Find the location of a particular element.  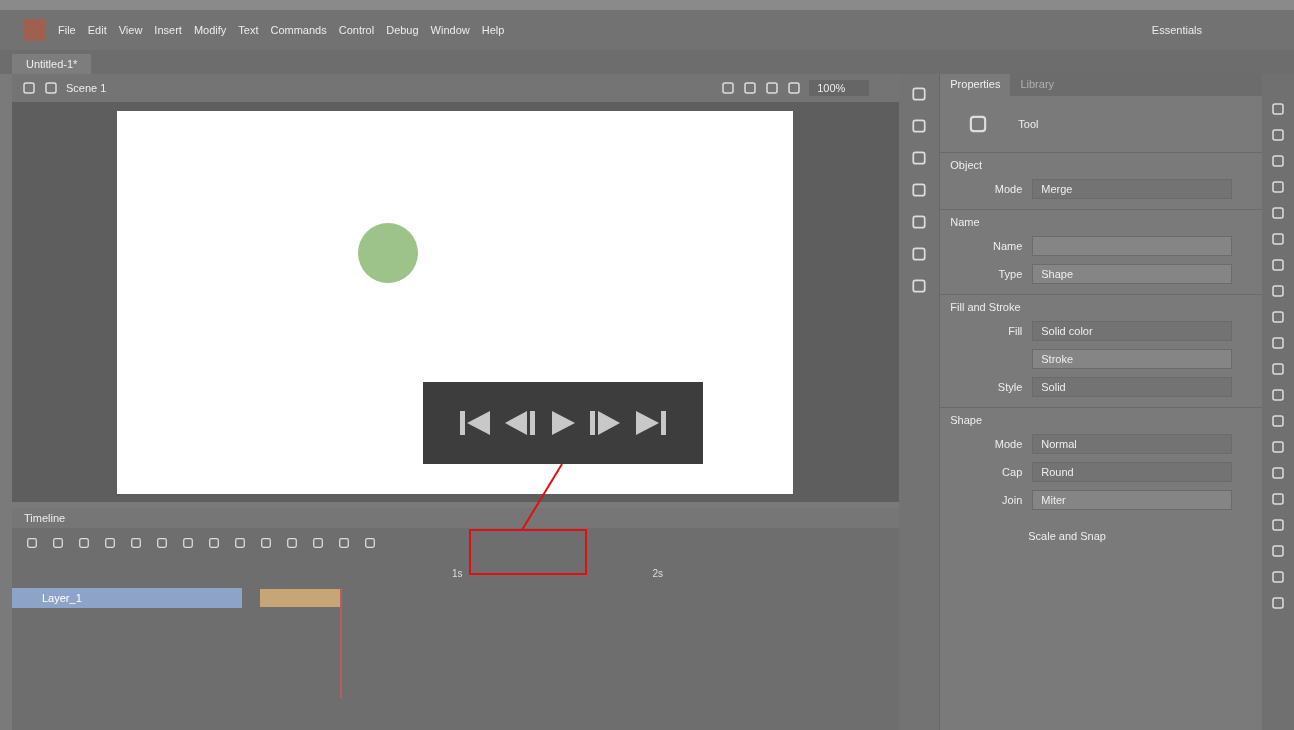

center-icon is located at coordinates (772, 88).